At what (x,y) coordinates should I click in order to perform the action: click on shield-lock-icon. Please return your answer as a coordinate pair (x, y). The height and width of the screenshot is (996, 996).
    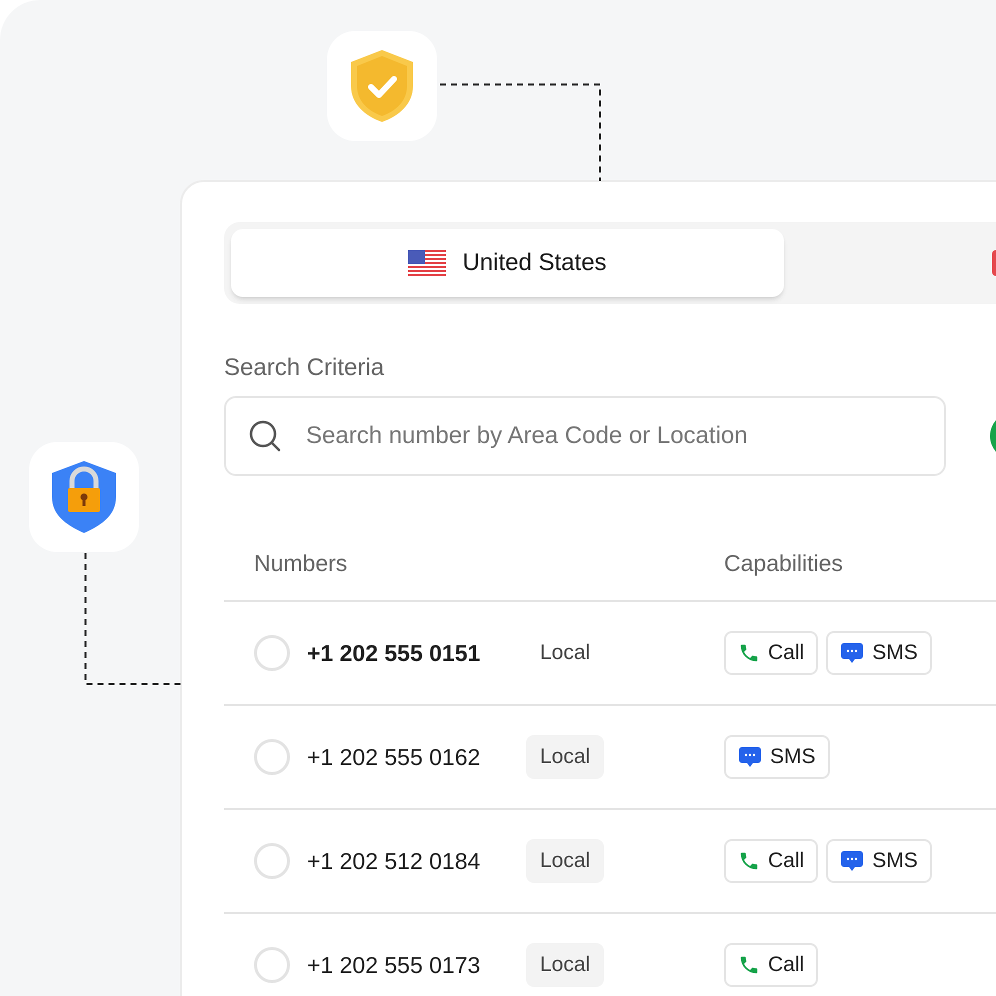
    Looking at the image, I should click on (84, 497).